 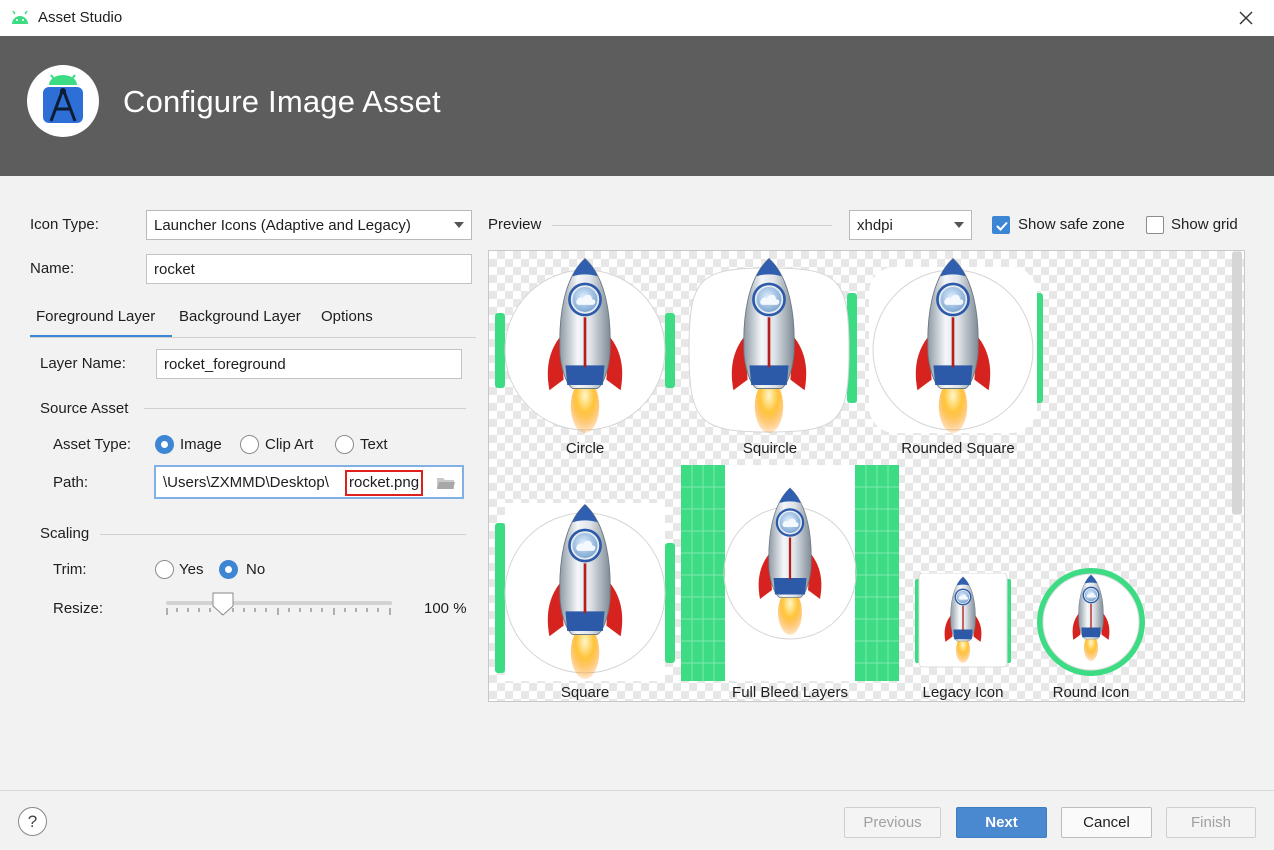 I want to click on trim-yes-radio, so click(x=164, y=569).